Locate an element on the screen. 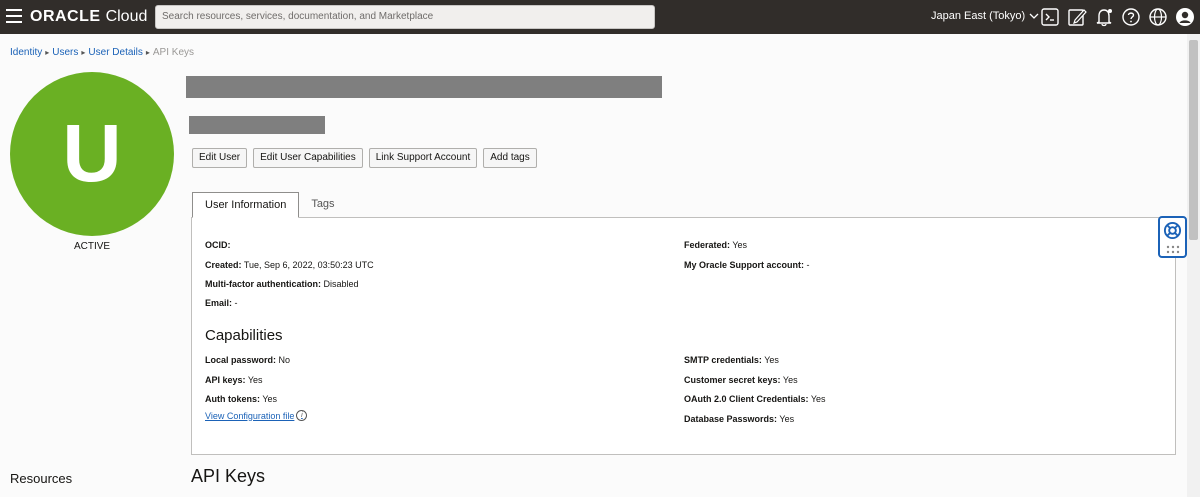 Image resolution: width=1200 pixels, height=497 pixels. breadcrumb-user-details: User Details is located at coordinates (115, 52).